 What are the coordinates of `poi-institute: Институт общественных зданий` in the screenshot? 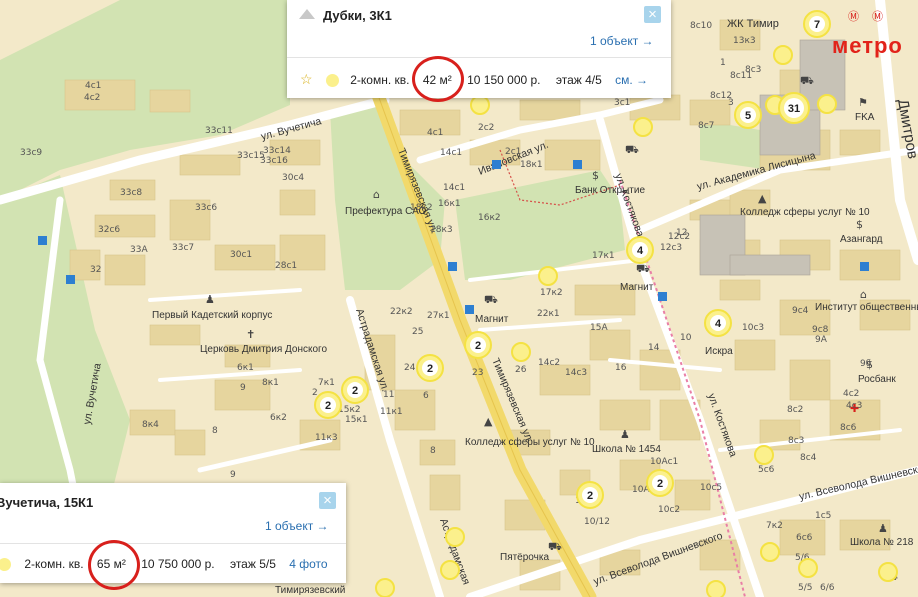 It's located at (866, 307).